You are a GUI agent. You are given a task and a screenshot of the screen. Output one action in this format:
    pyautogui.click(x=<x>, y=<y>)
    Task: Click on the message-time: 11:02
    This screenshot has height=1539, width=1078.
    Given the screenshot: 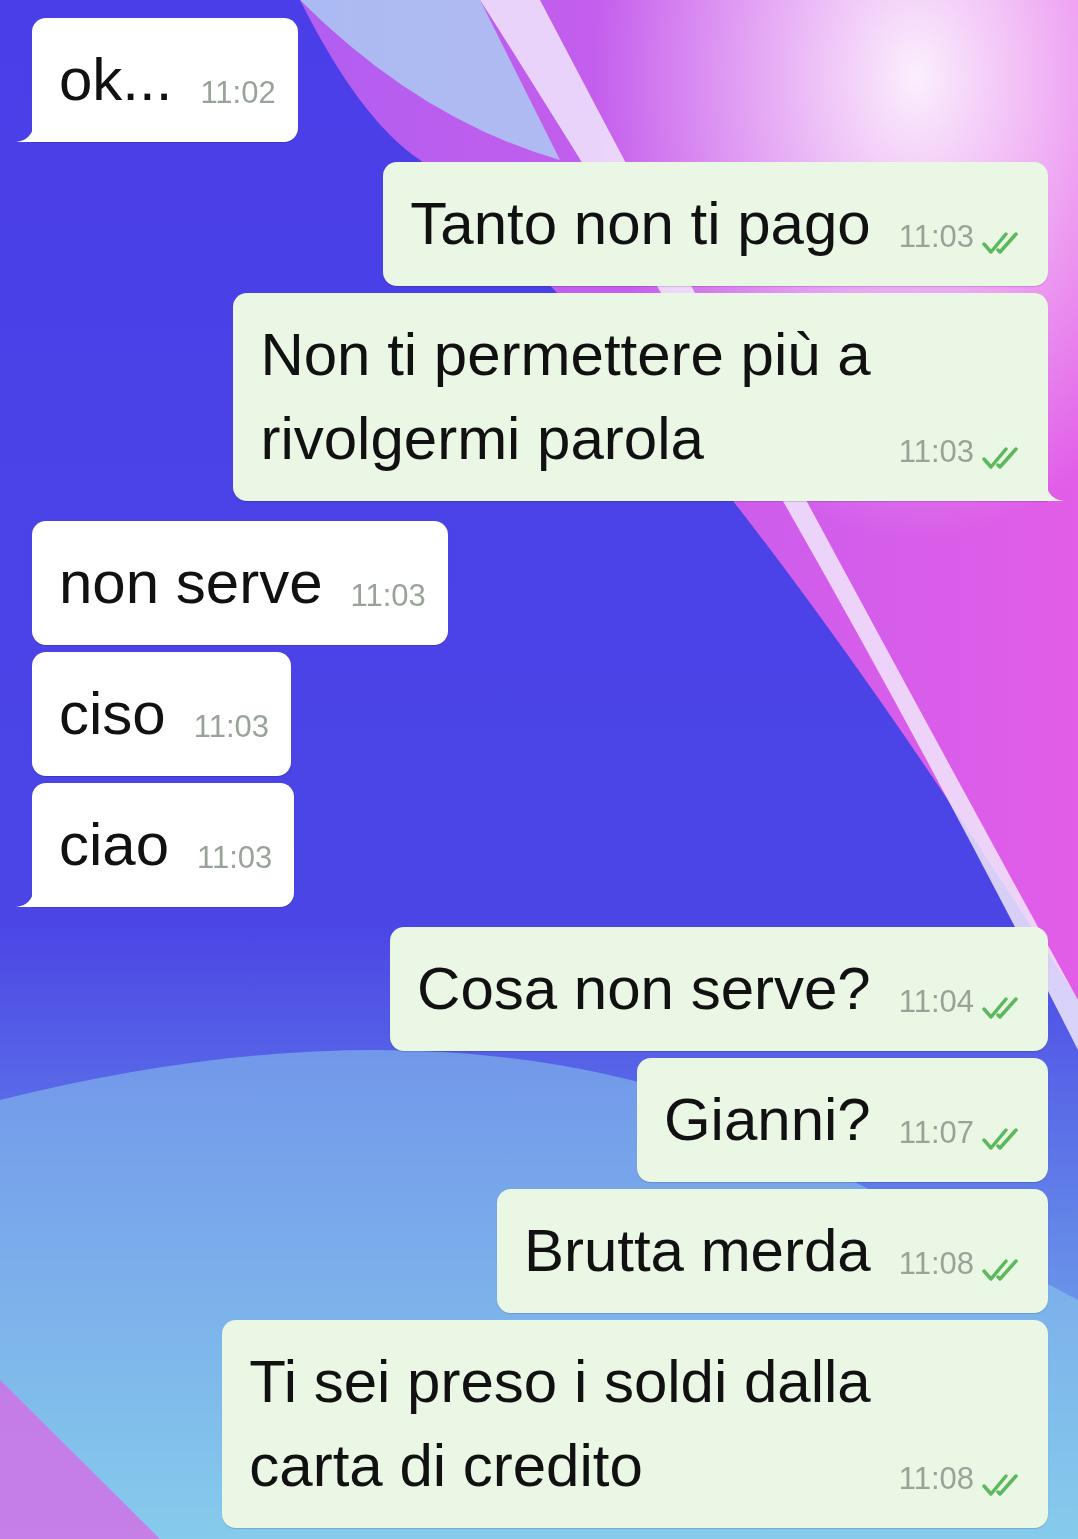 What is the action you would take?
    pyautogui.click(x=238, y=92)
    